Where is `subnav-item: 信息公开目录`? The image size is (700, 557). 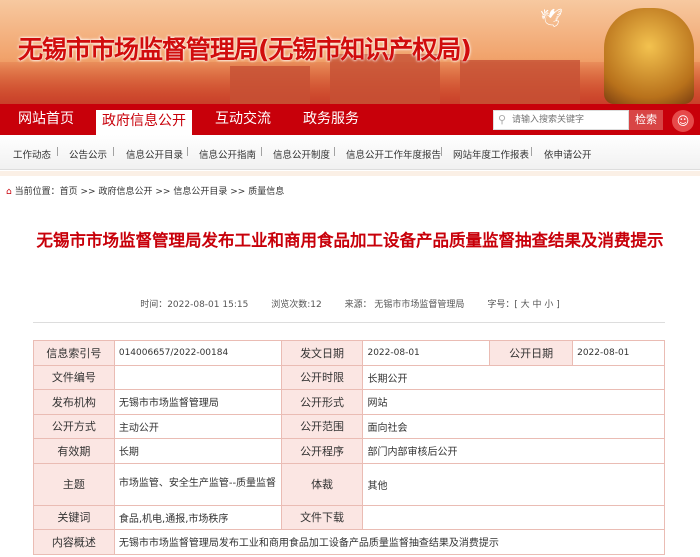
subnav-item: 信息公开目录 is located at coordinates (154, 154).